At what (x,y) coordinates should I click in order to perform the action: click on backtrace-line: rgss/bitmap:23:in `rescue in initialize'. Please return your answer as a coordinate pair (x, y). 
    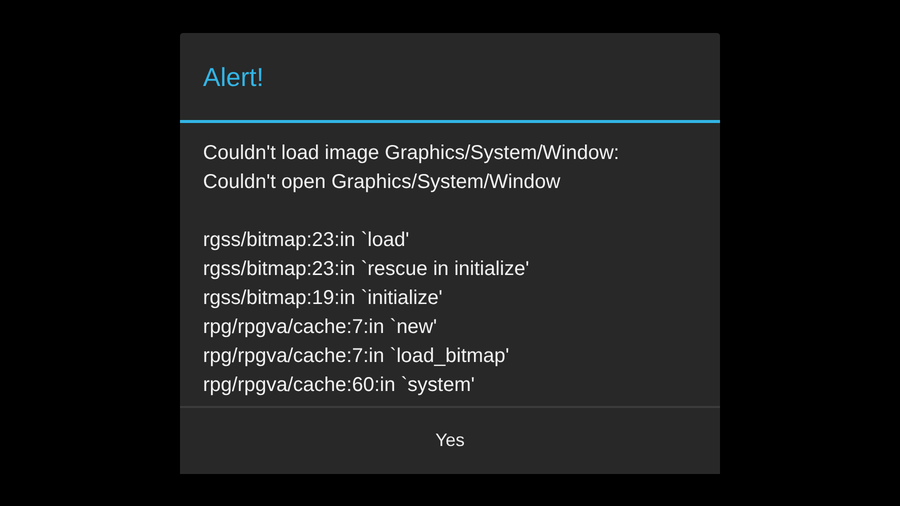
    Looking at the image, I should click on (366, 269).